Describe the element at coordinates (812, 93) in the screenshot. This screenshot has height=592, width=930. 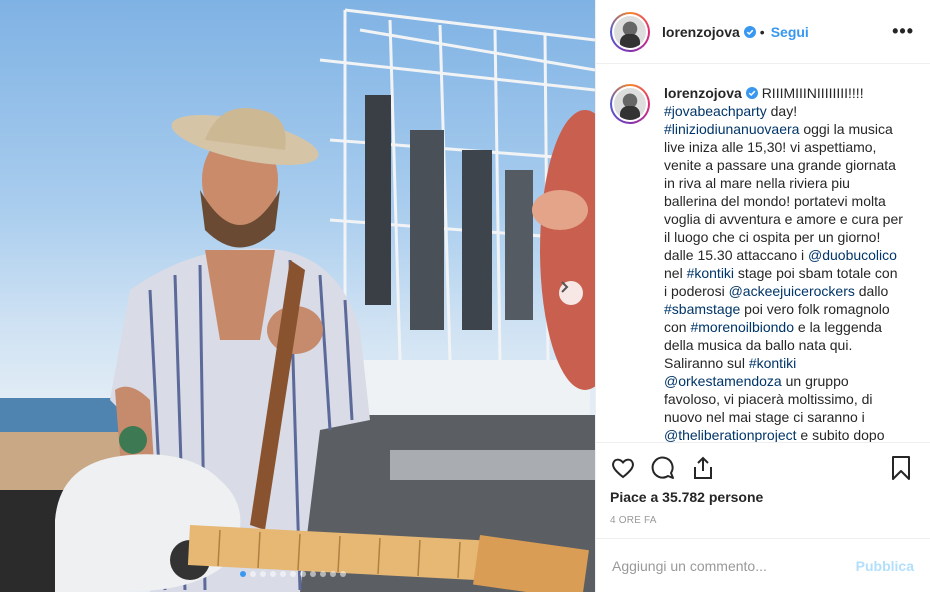
I see `caption-text-segment: RIIIMIIINIIIIIIII!!!!` at that location.